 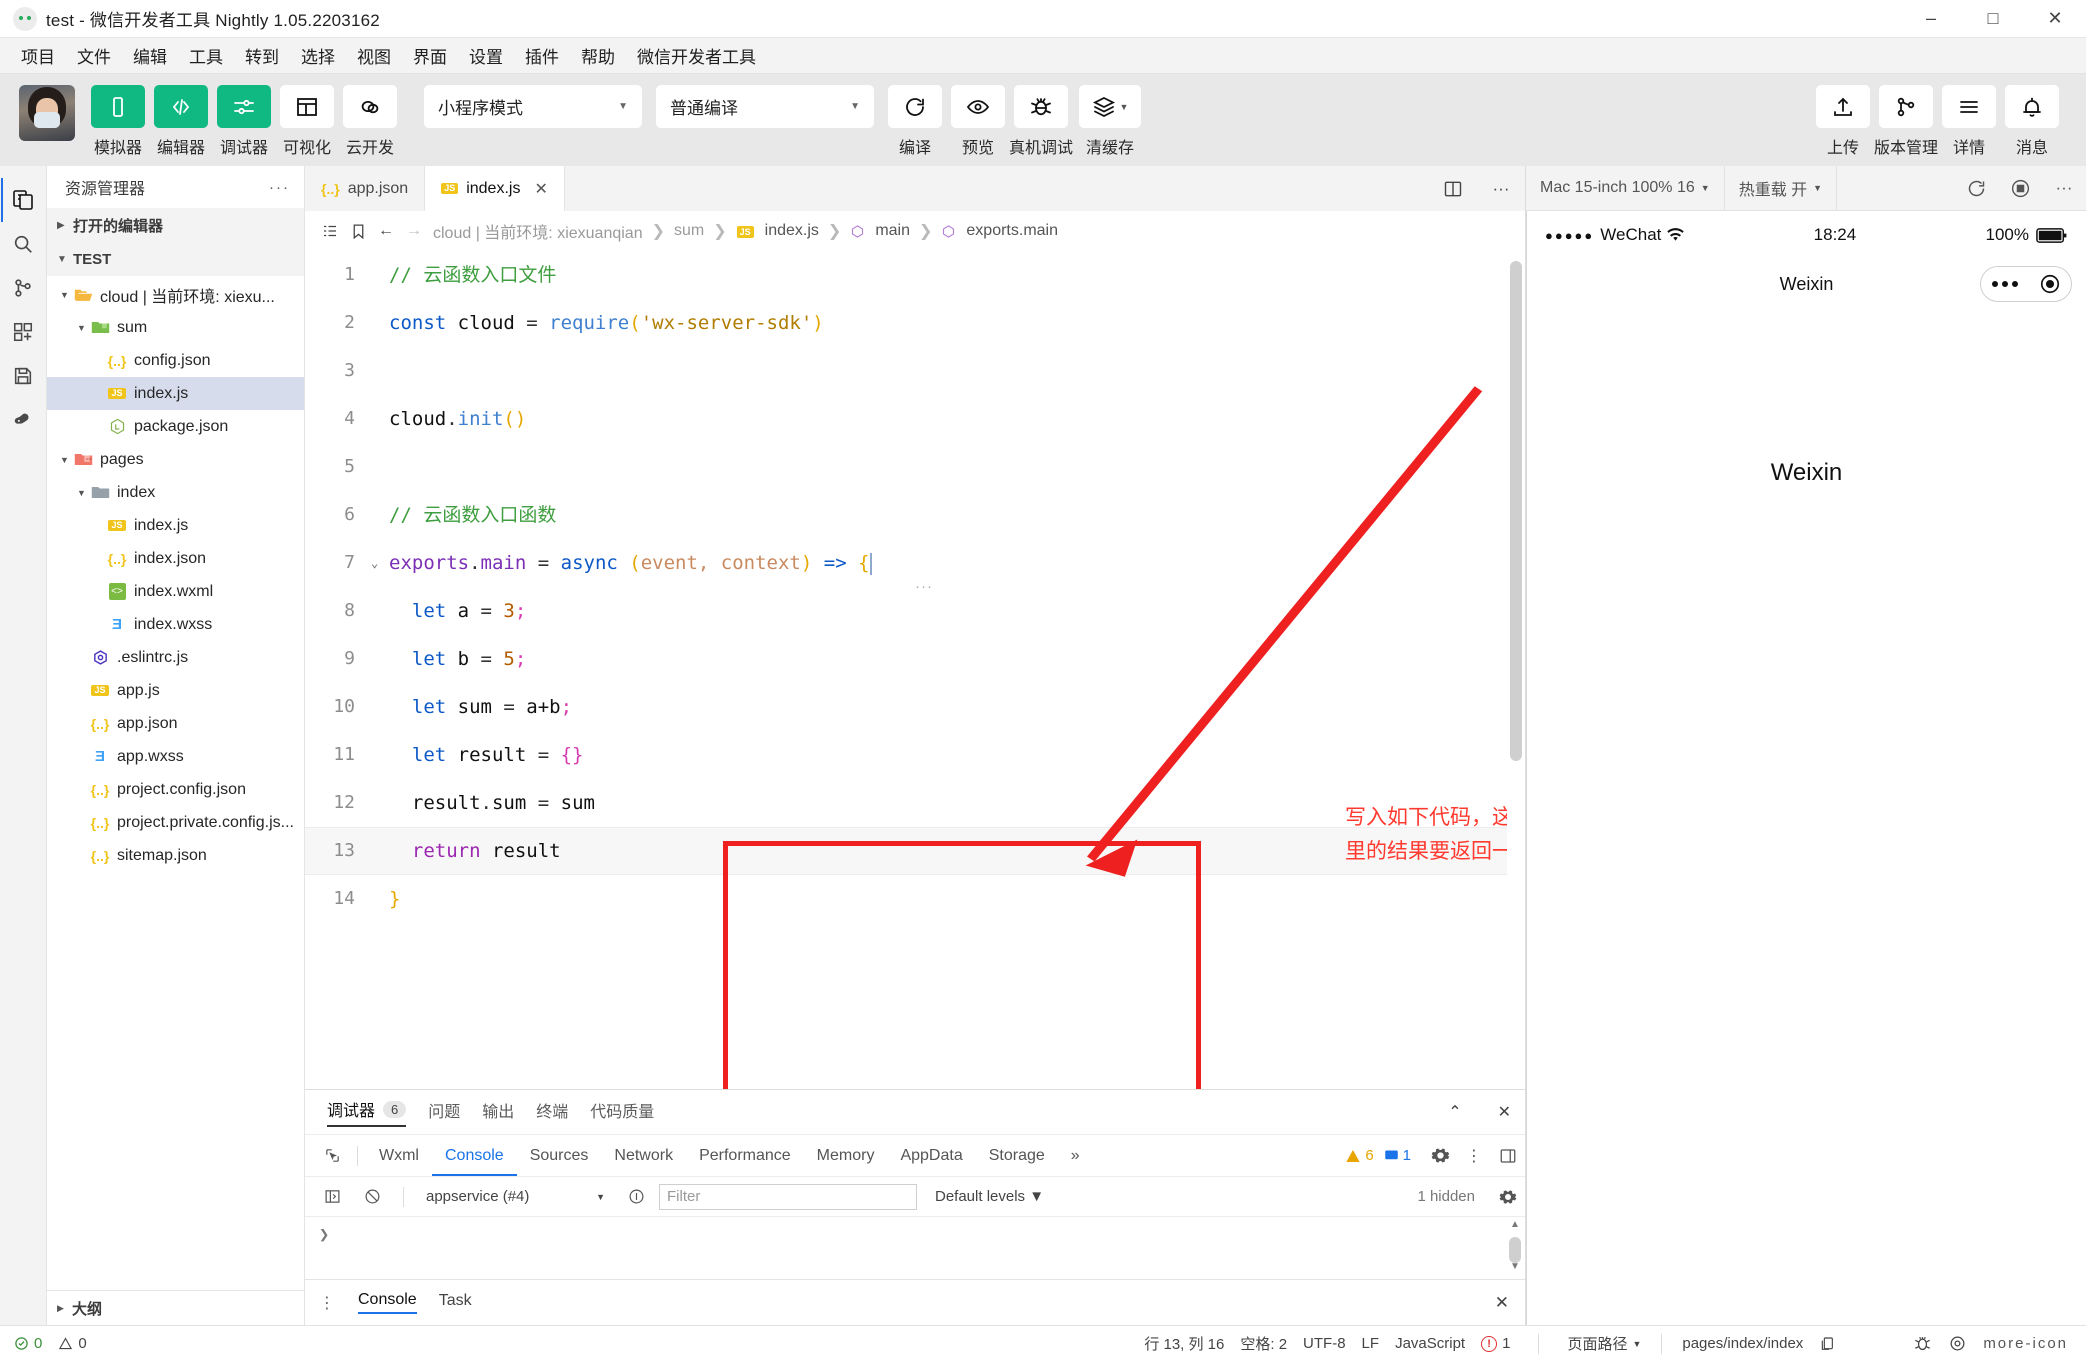 What do you see at coordinates (1075, 1156) in the screenshot?
I see `inspector-overflow-icon: »` at bounding box center [1075, 1156].